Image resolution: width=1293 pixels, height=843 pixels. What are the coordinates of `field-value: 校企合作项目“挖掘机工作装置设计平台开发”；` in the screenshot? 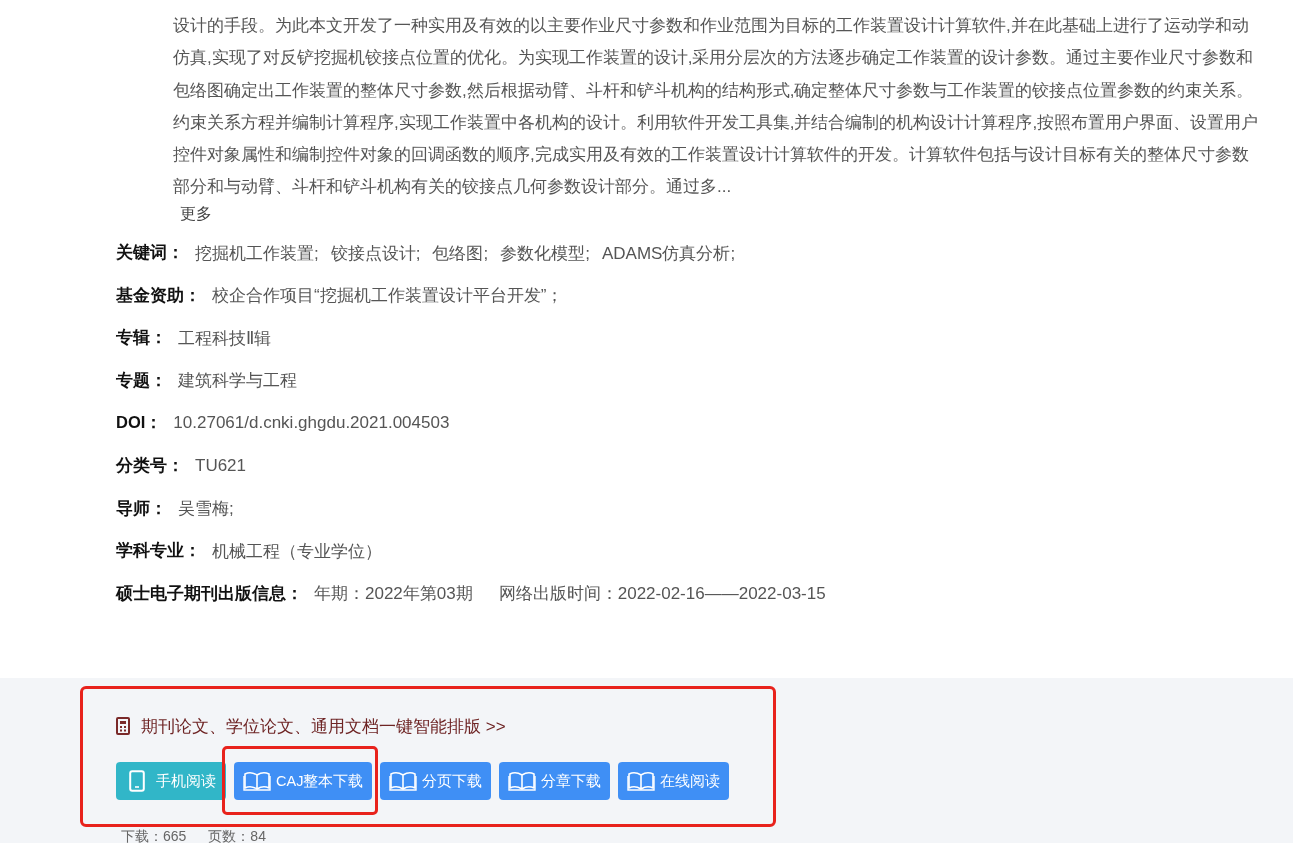 It's located at (388, 296).